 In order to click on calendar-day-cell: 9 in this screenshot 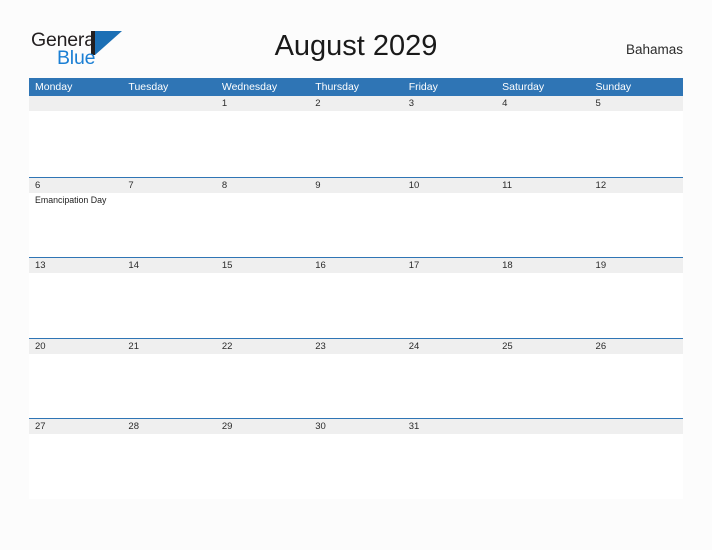, I will do `click(356, 217)`.